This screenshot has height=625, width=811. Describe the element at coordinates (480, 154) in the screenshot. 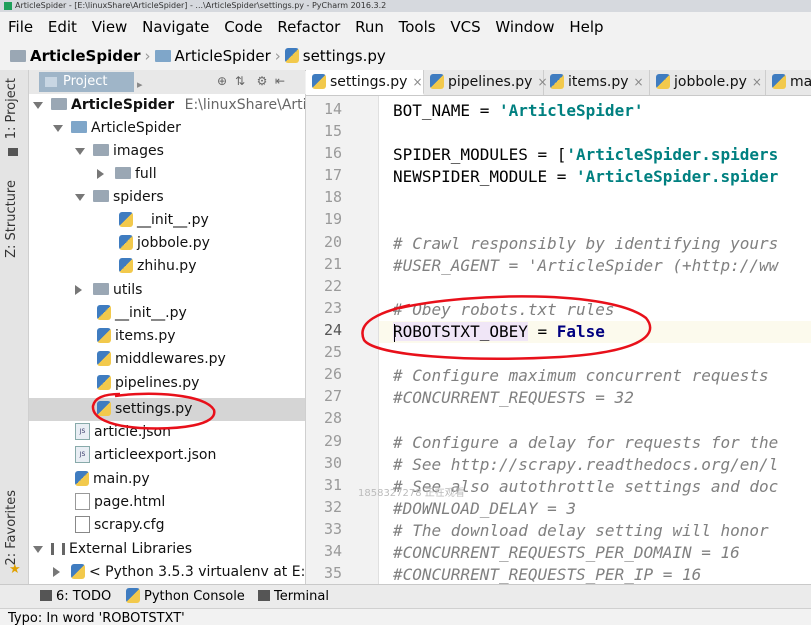

I see `code-text: SPIDER_MODULES = [` at that location.